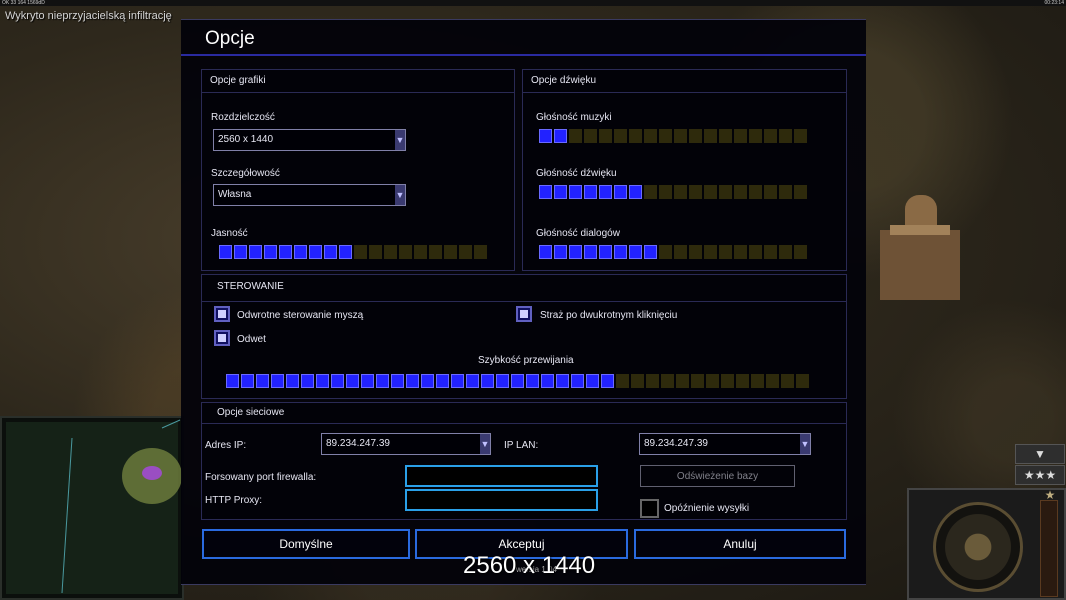 Image resolution: width=1066 pixels, height=600 pixels. Describe the element at coordinates (222, 314) in the screenshot. I see `invert-mouse-checkbox` at that location.